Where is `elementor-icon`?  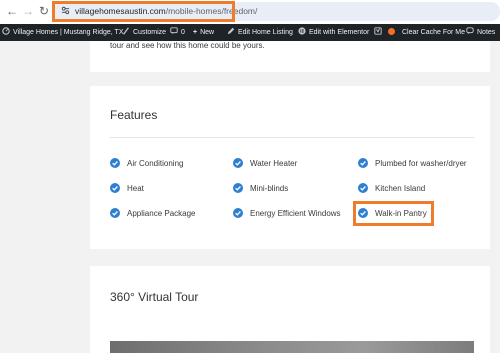 elementor-icon is located at coordinates (302, 31).